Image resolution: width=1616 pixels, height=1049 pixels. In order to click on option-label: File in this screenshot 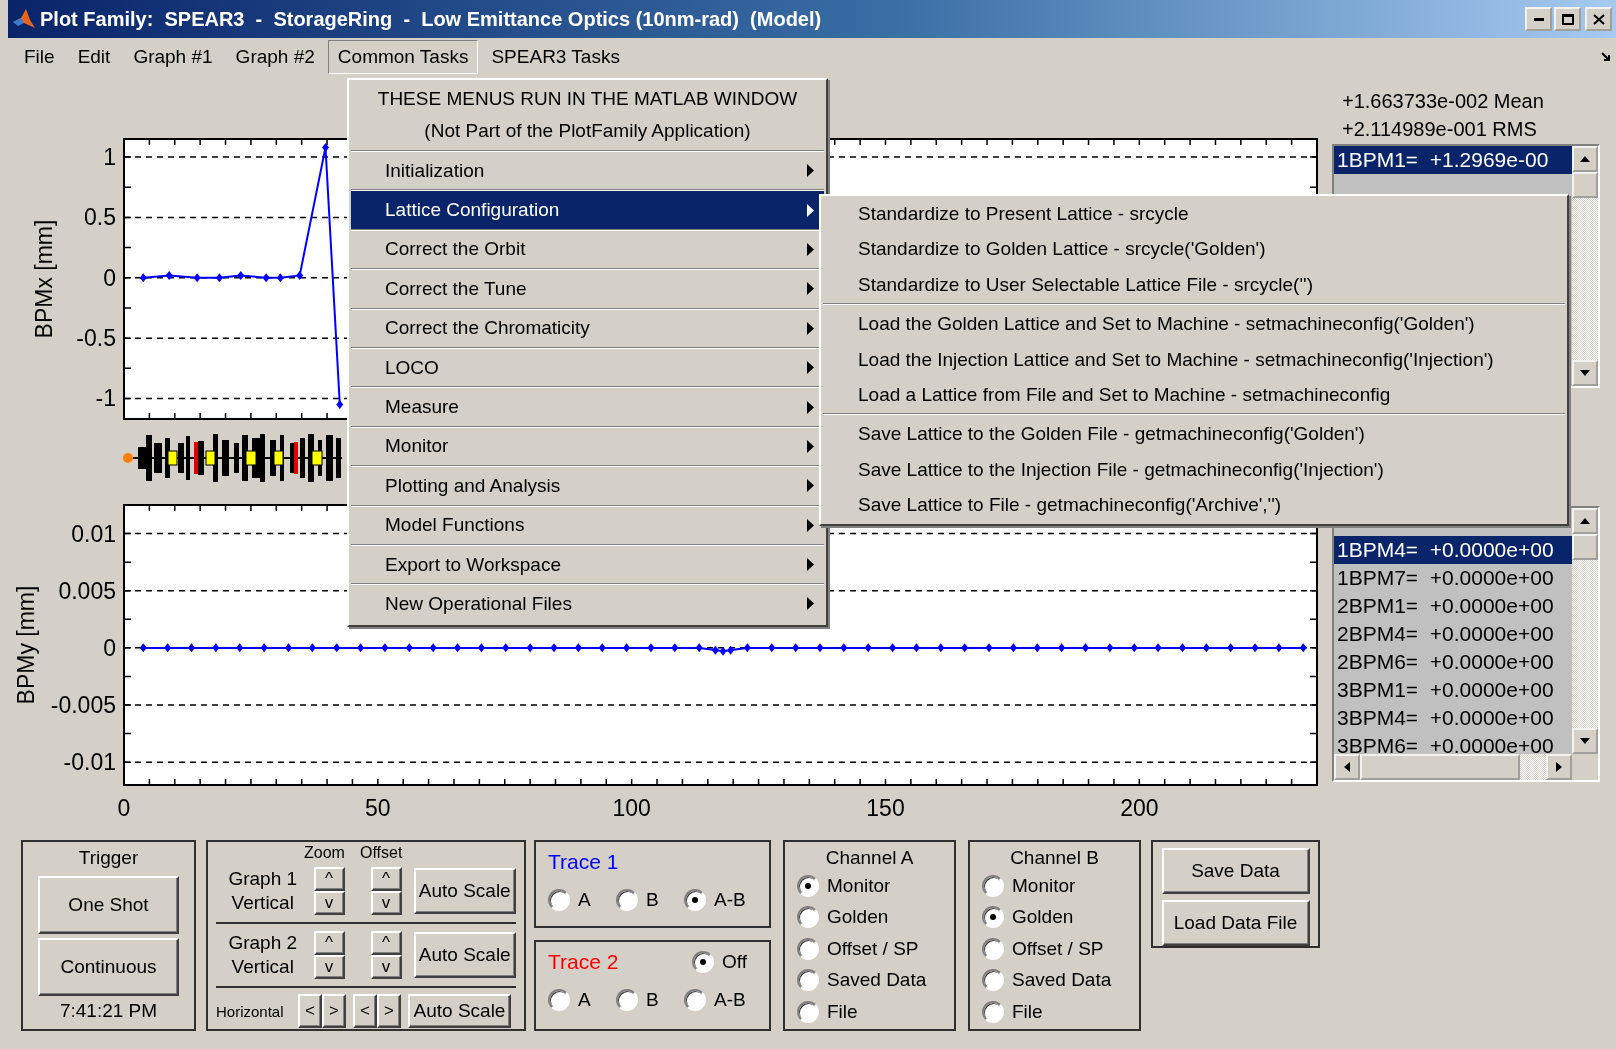, I will do `click(842, 1011)`.